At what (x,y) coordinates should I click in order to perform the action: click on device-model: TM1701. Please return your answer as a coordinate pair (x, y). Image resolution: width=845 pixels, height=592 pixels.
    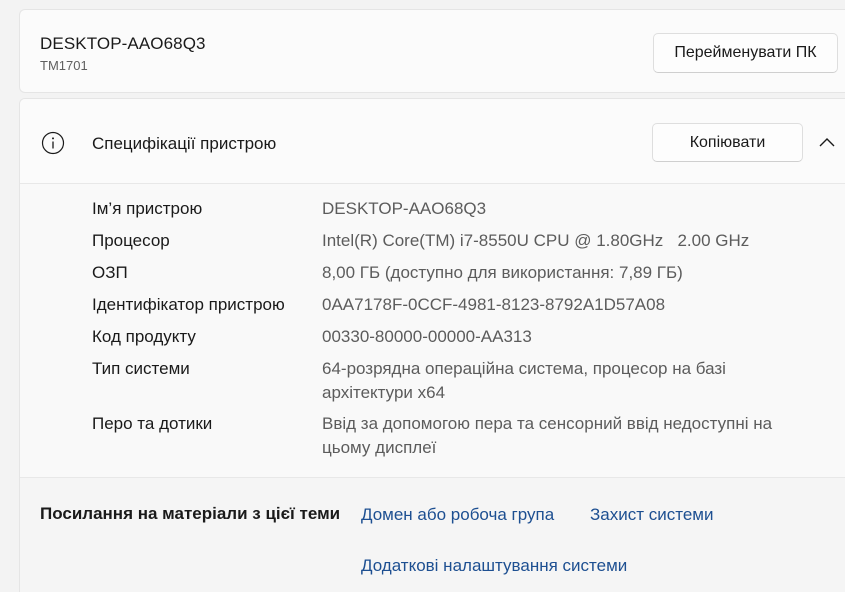
    Looking at the image, I should click on (64, 65).